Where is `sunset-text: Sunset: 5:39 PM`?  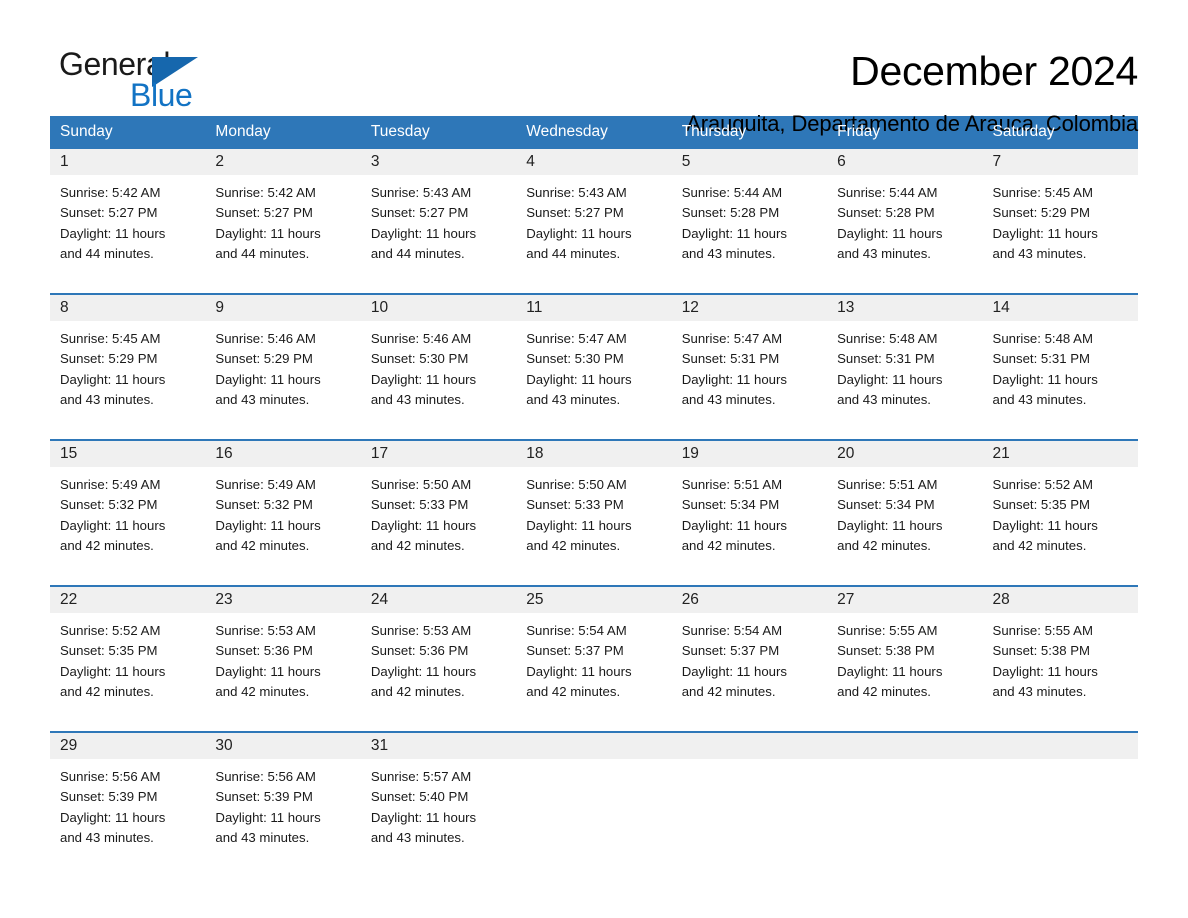
sunset-text: Sunset: 5:39 PM is located at coordinates (264, 797).